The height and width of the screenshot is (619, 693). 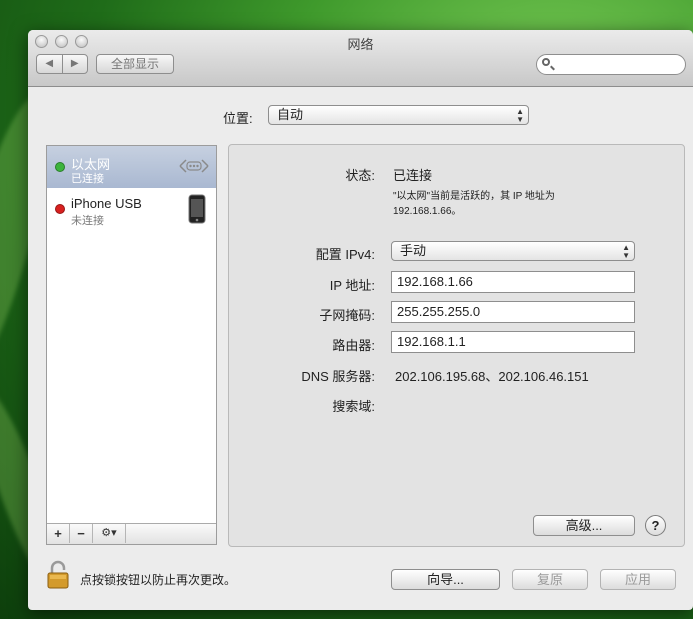 What do you see at coordinates (131, 533) in the screenshot?
I see `sidebar-toolbar: + − ⚙▾` at bounding box center [131, 533].